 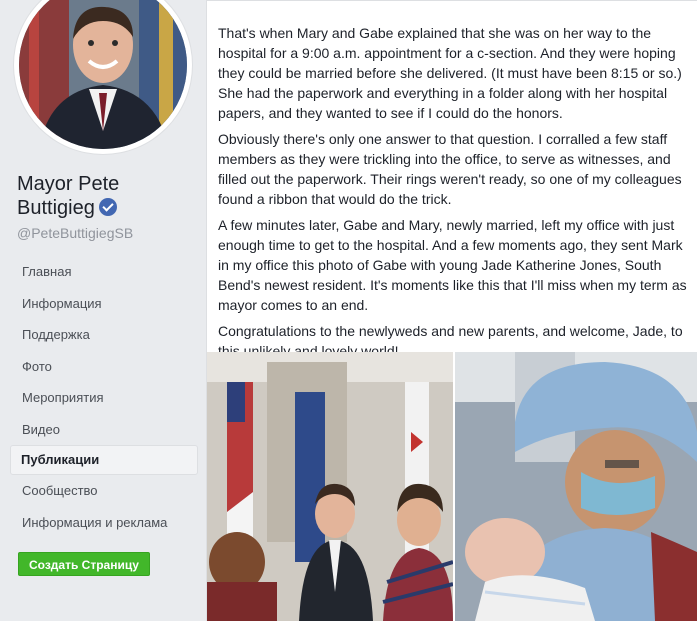 I want to click on nav-item-events: Мероприятия, so click(x=104, y=398).